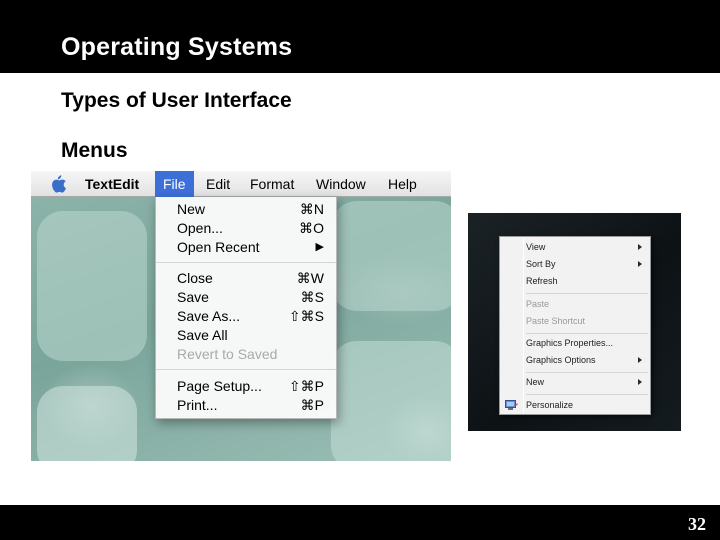  I want to click on context-item-paste: Paste, so click(575, 304).